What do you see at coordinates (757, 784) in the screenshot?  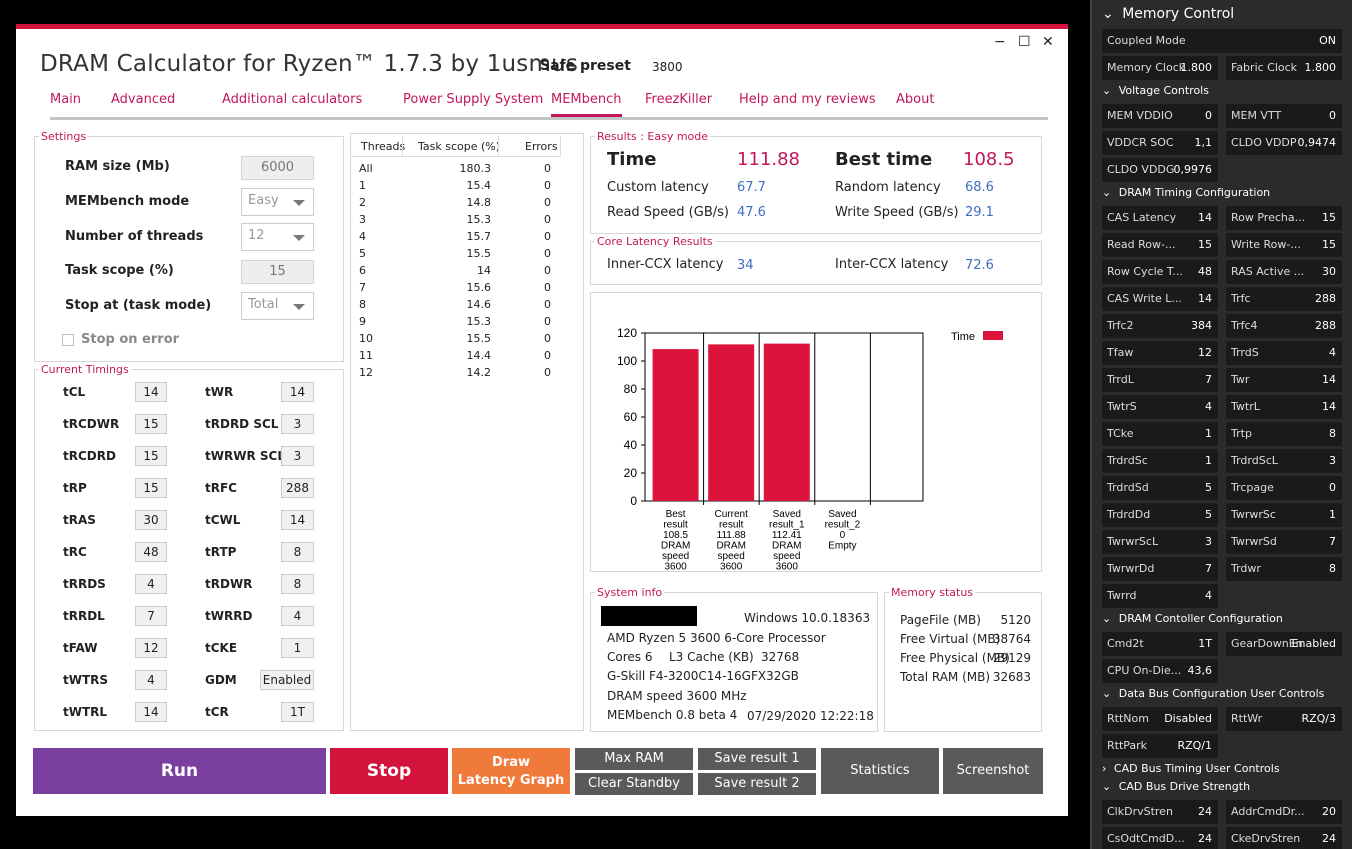 I see `save-result-2-button: Save result 2` at bounding box center [757, 784].